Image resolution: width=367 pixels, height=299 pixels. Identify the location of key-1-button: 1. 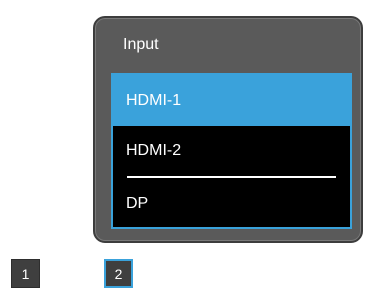
(25, 273).